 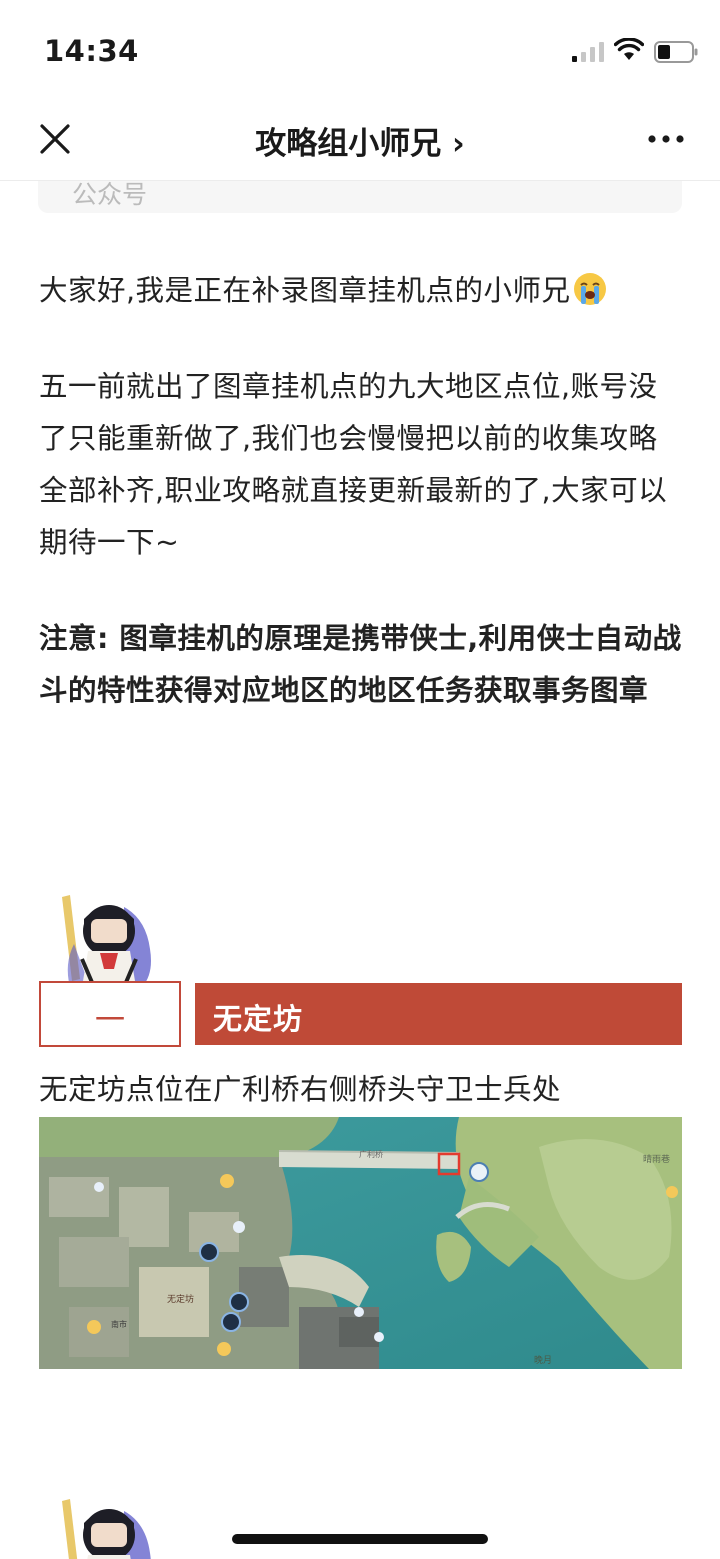 I want to click on wifi-icon, so click(x=629, y=49).